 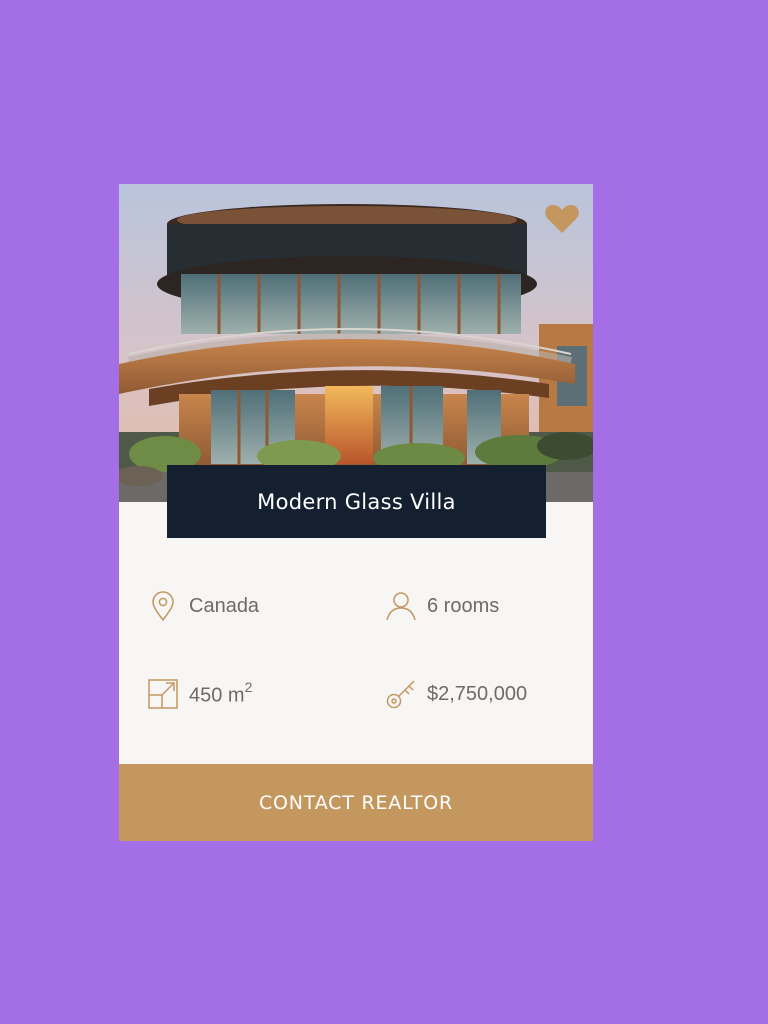 What do you see at coordinates (163, 694) in the screenshot?
I see `area-expand-icon` at bounding box center [163, 694].